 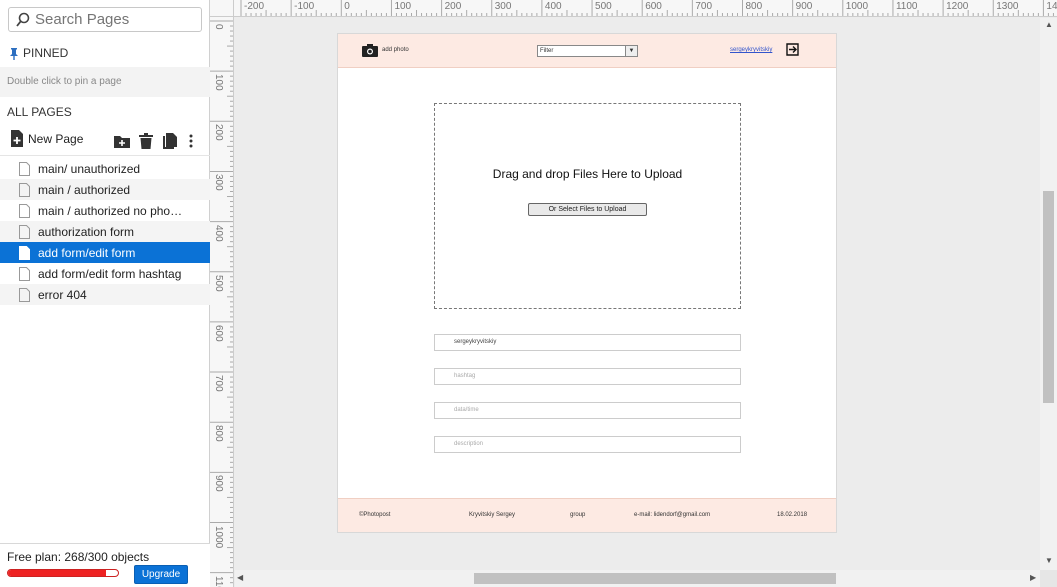 I want to click on page-item: error 404, so click(x=105, y=294).